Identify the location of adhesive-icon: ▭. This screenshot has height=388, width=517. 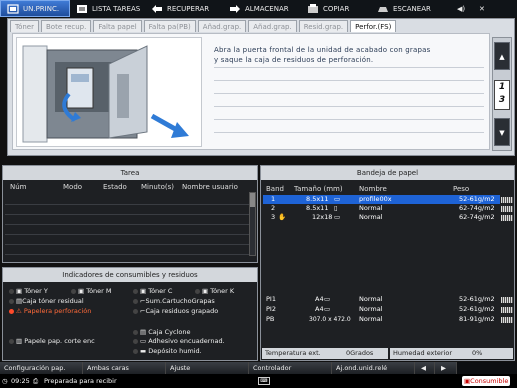
(144, 341).